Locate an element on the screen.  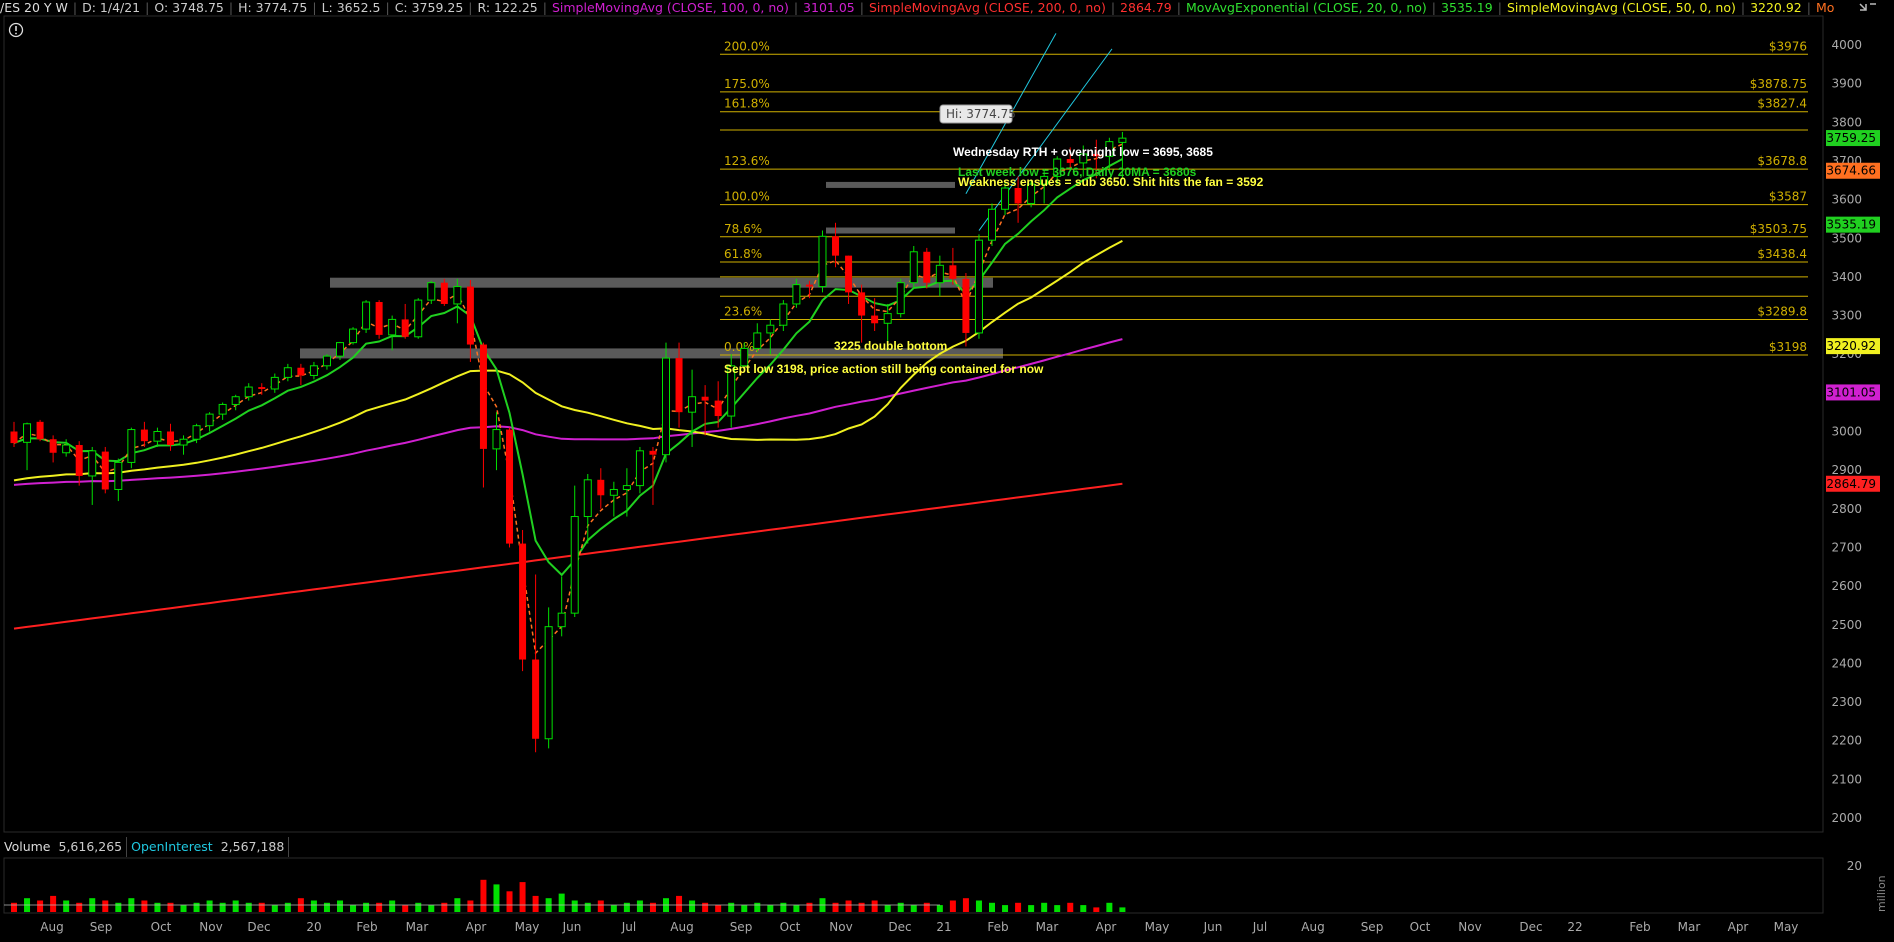
price-tick-label: 2900 is located at coordinates (1846, 470).